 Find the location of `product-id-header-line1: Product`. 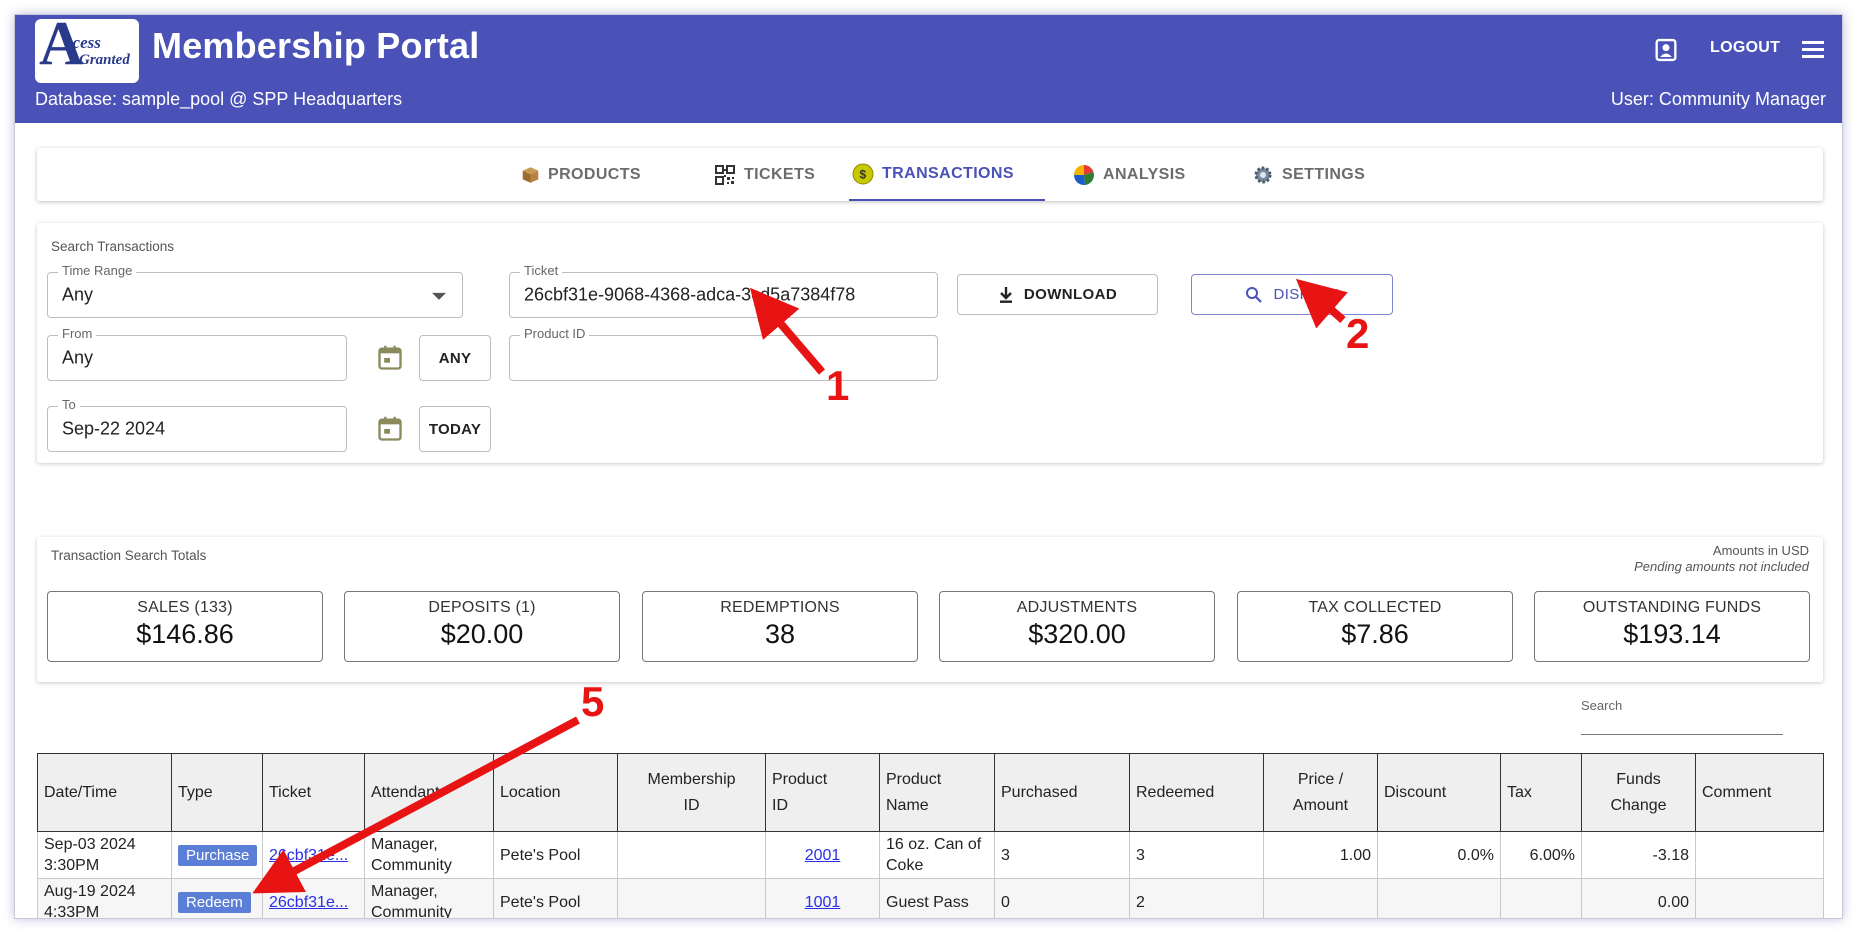

product-id-header-line1: Product is located at coordinates (800, 779).